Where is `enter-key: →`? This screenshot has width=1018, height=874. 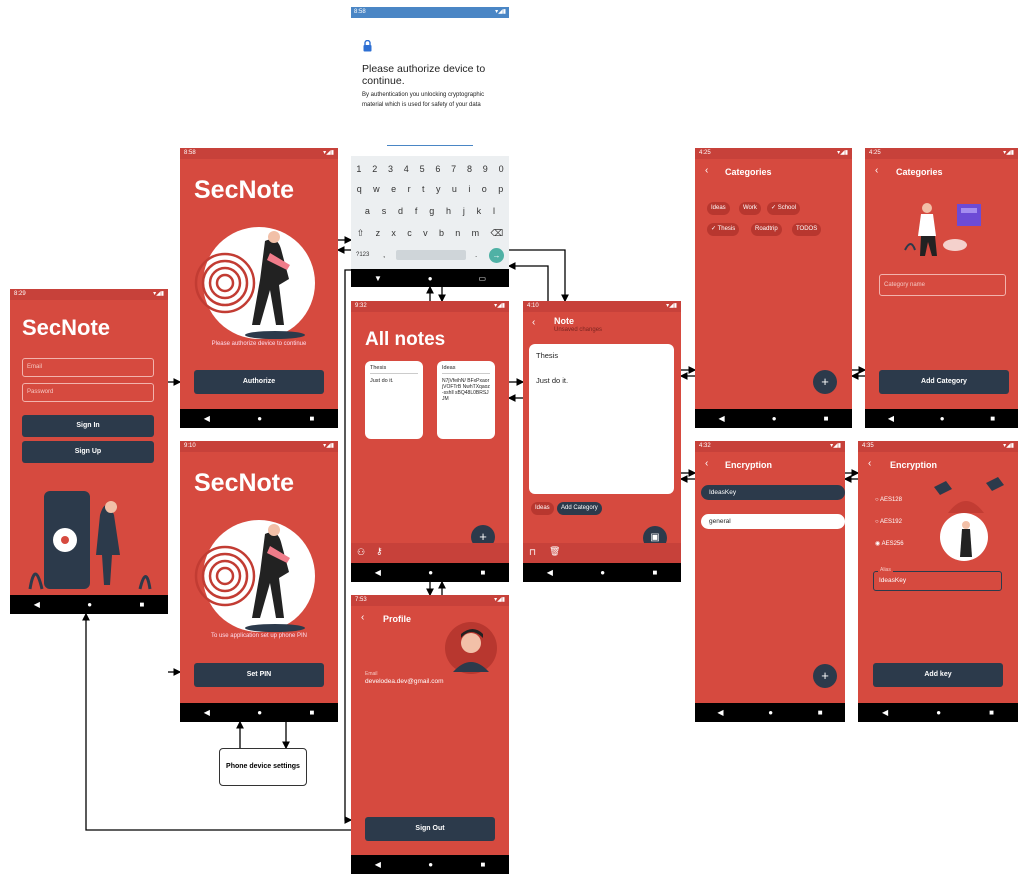 enter-key: → is located at coordinates (496, 255).